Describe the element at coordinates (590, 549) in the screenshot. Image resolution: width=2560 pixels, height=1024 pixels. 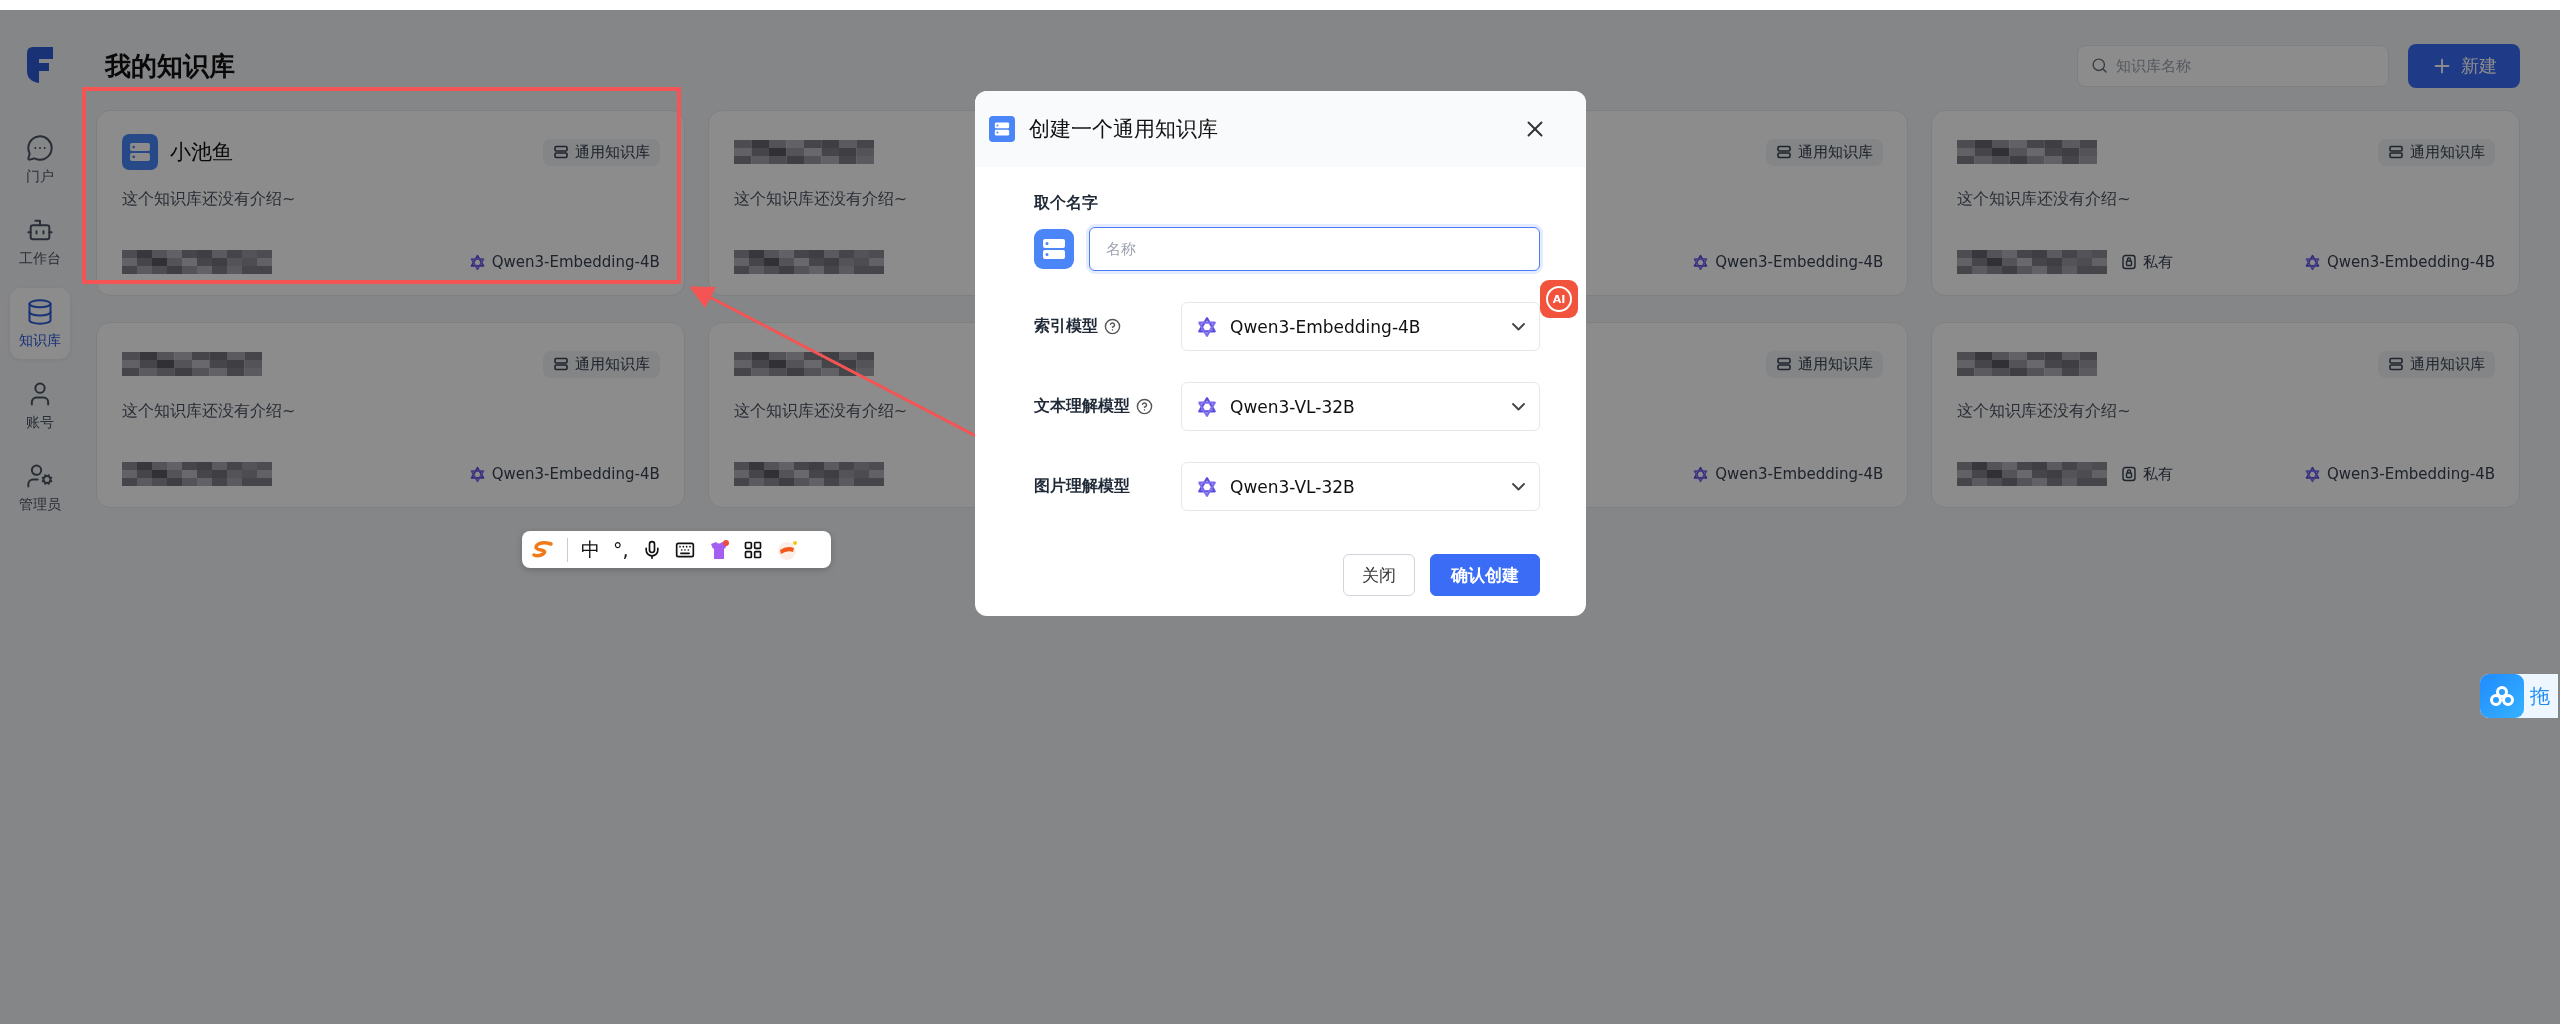
I see `ime-mode: 中` at that location.